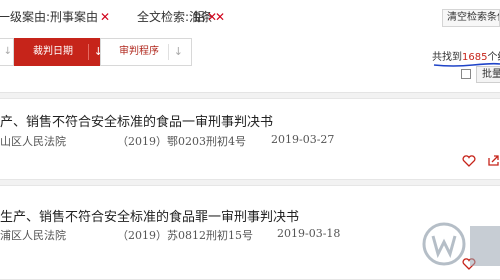 This screenshot has height=280, width=500. I want to click on sort-button-partial: ↓, so click(7, 52).